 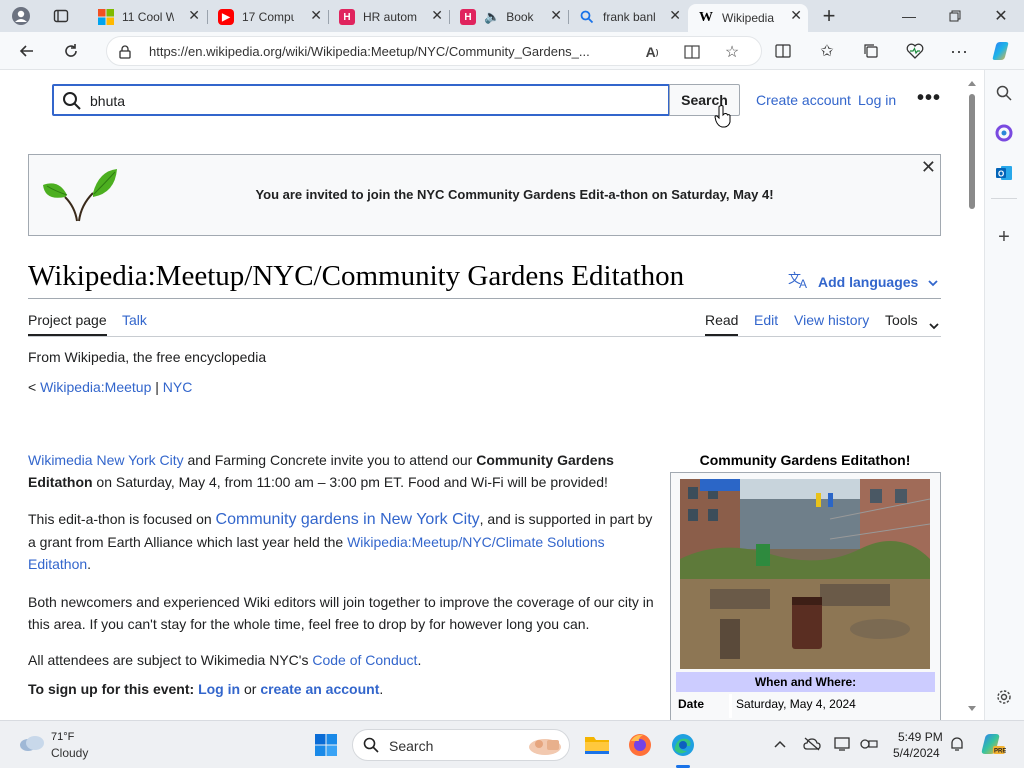 I want to click on weather-description: Cloudy, so click(x=69, y=753).